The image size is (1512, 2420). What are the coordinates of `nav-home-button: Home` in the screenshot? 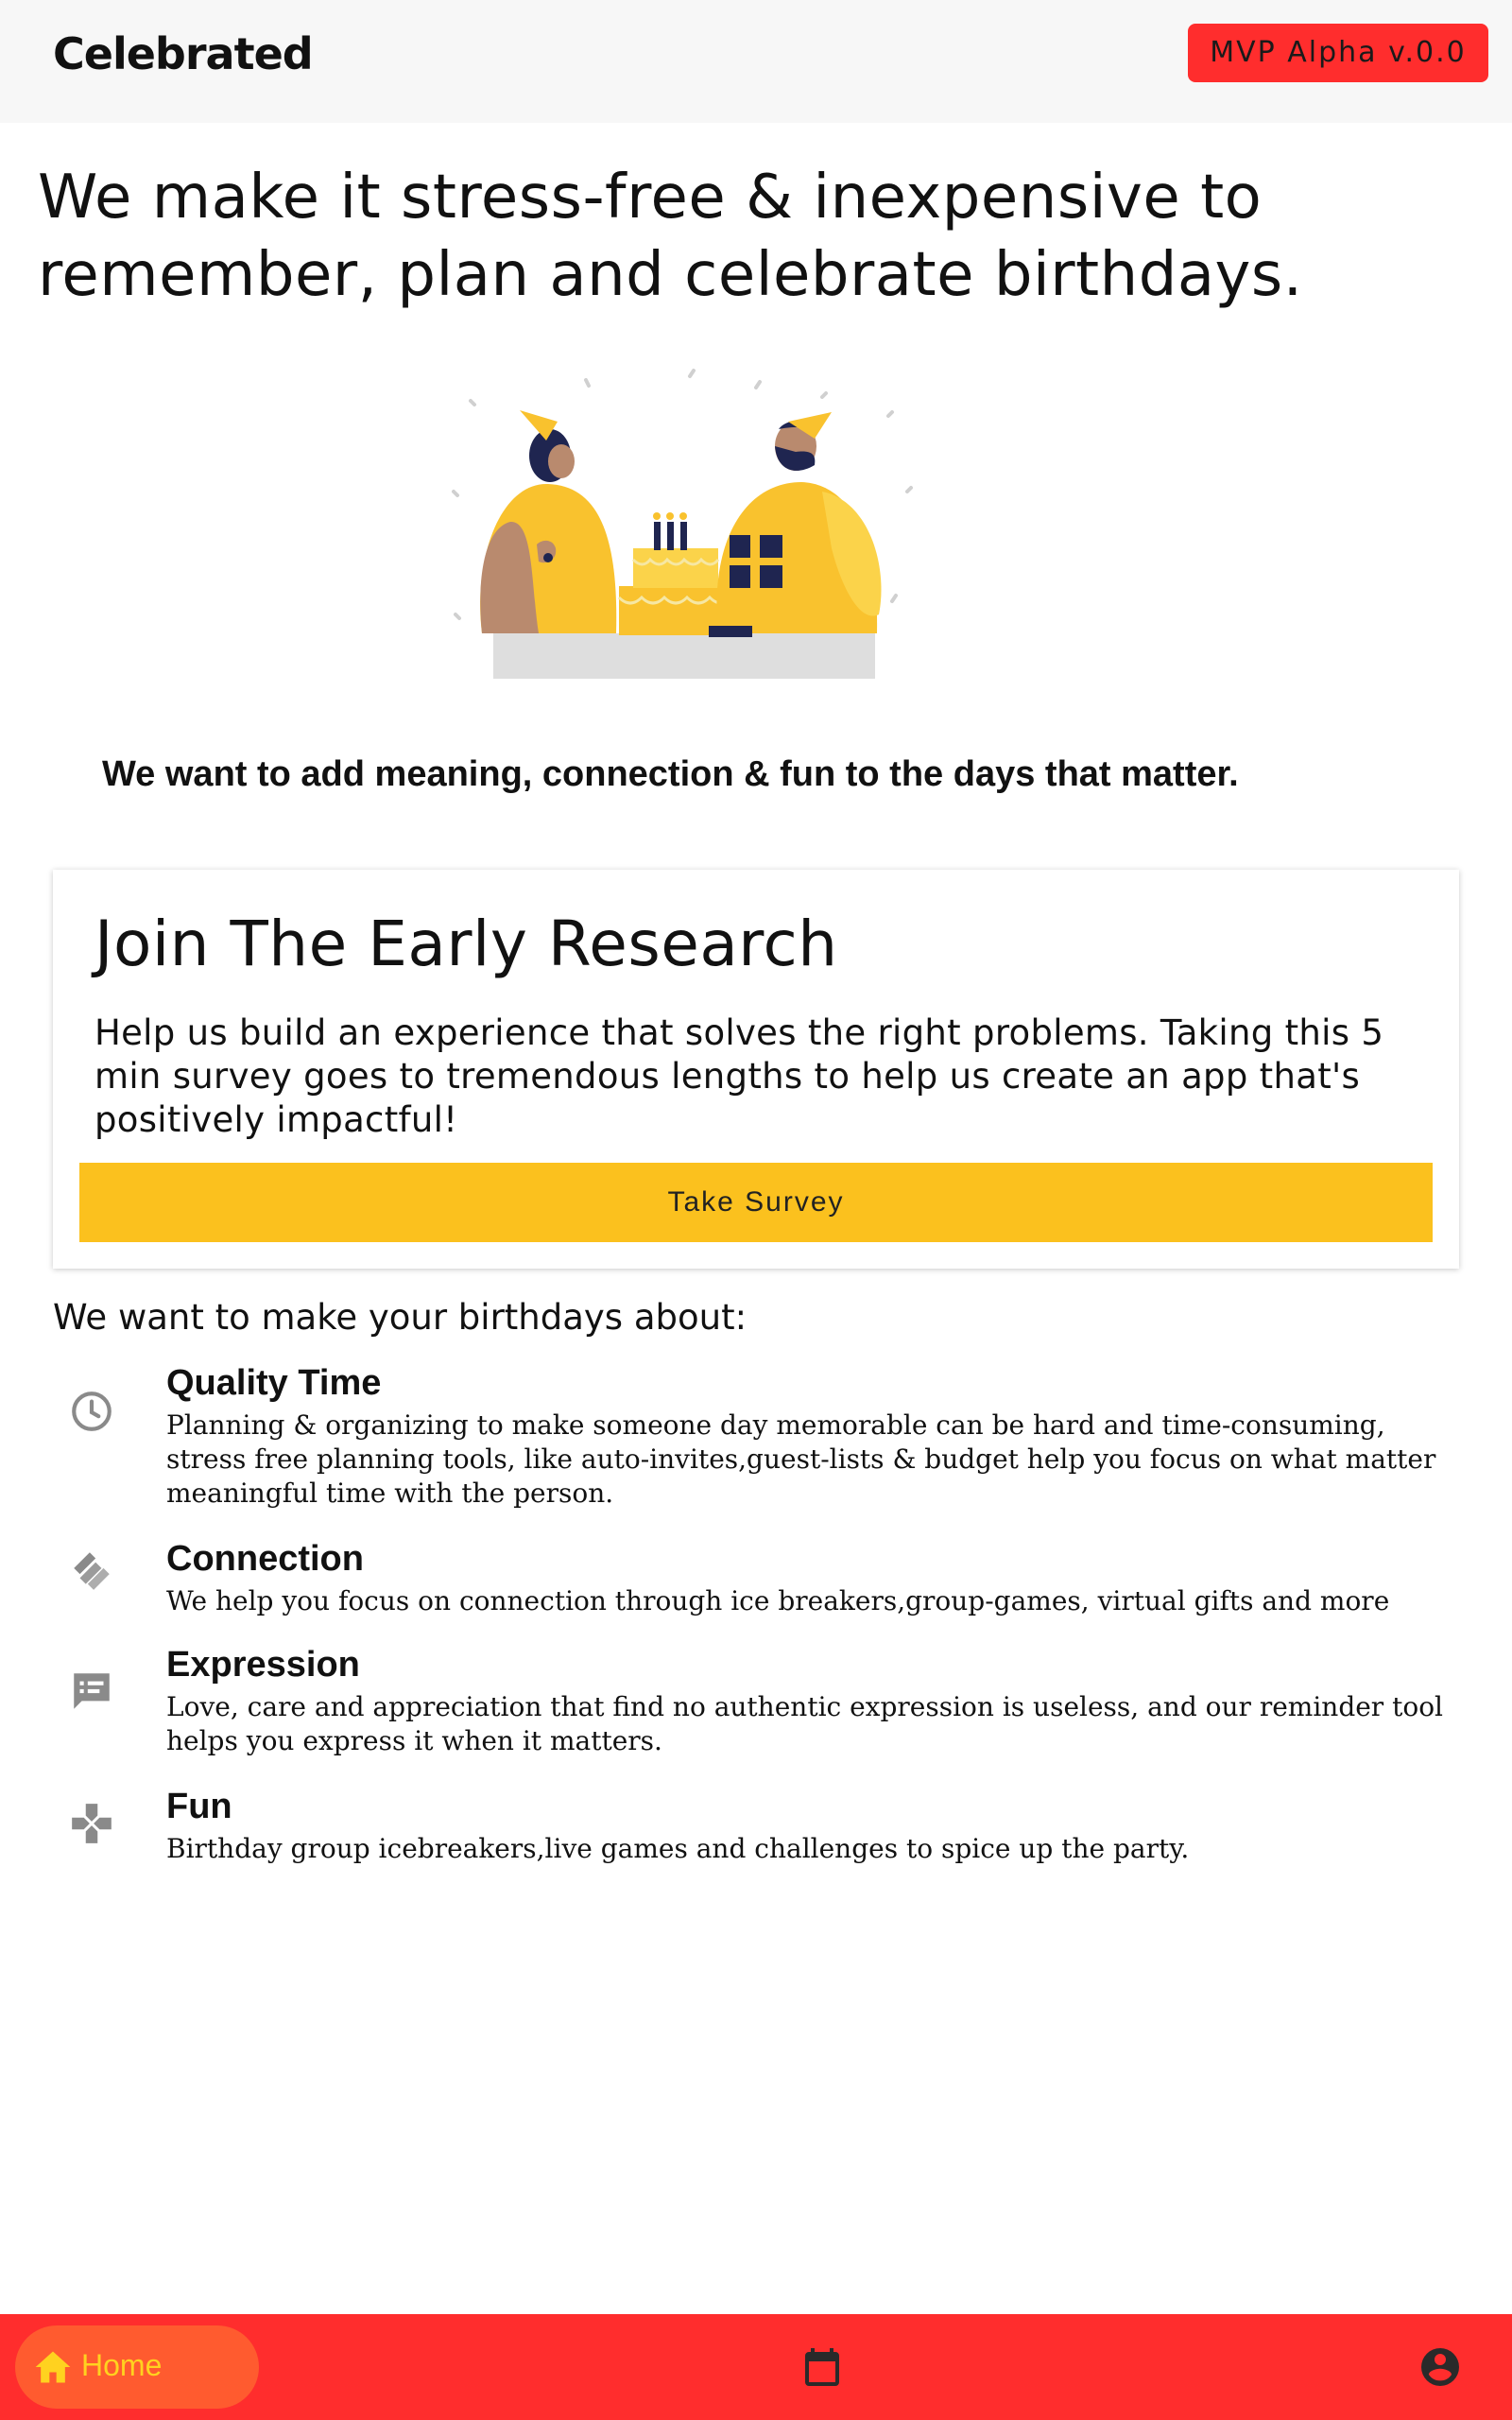 It's located at (137, 2367).